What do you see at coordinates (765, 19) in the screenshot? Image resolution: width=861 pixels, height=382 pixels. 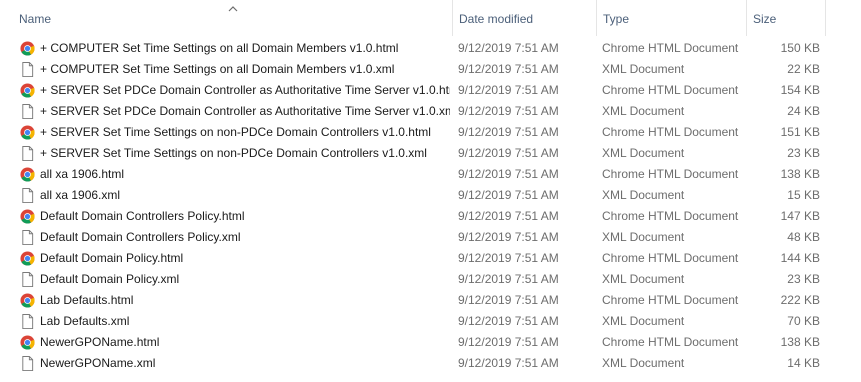 I see `column-header-size-label: Size` at bounding box center [765, 19].